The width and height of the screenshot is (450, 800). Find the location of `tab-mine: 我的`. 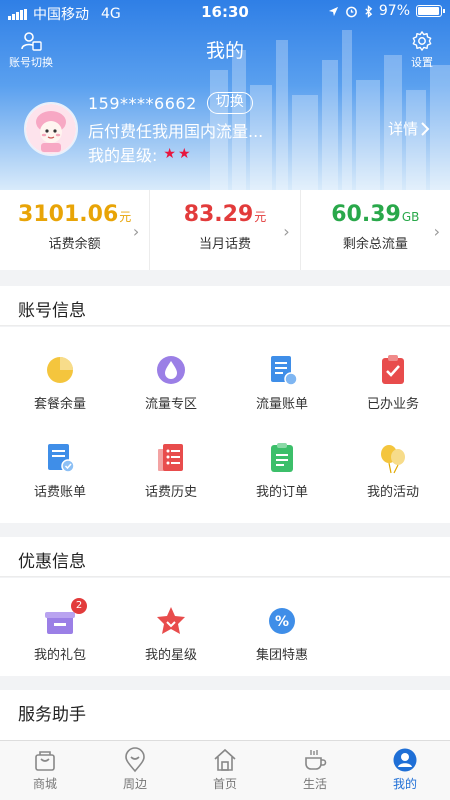

tab-mine: 我的 is located at coordinates (405, 770).